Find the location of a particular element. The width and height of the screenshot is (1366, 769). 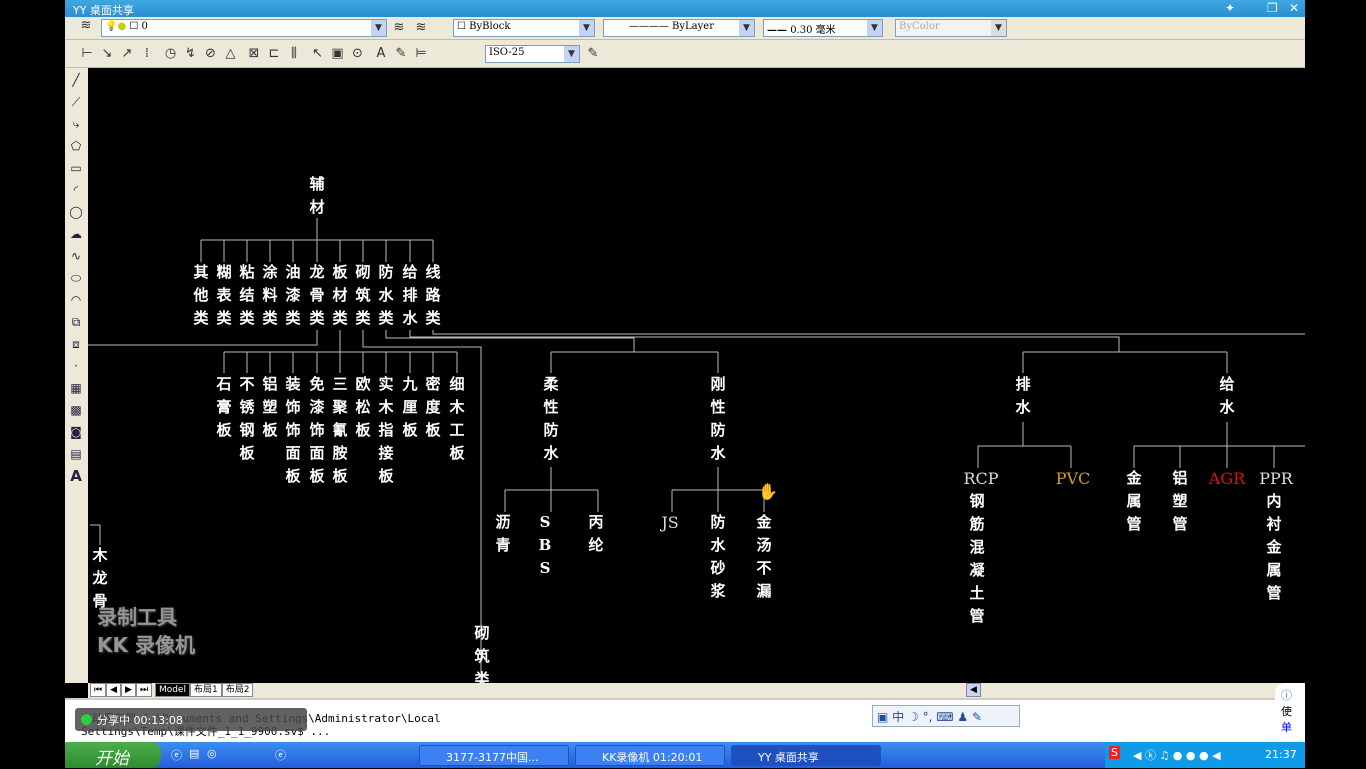

last-tab-icon: ⏭ is located at coordinates (144, 690).